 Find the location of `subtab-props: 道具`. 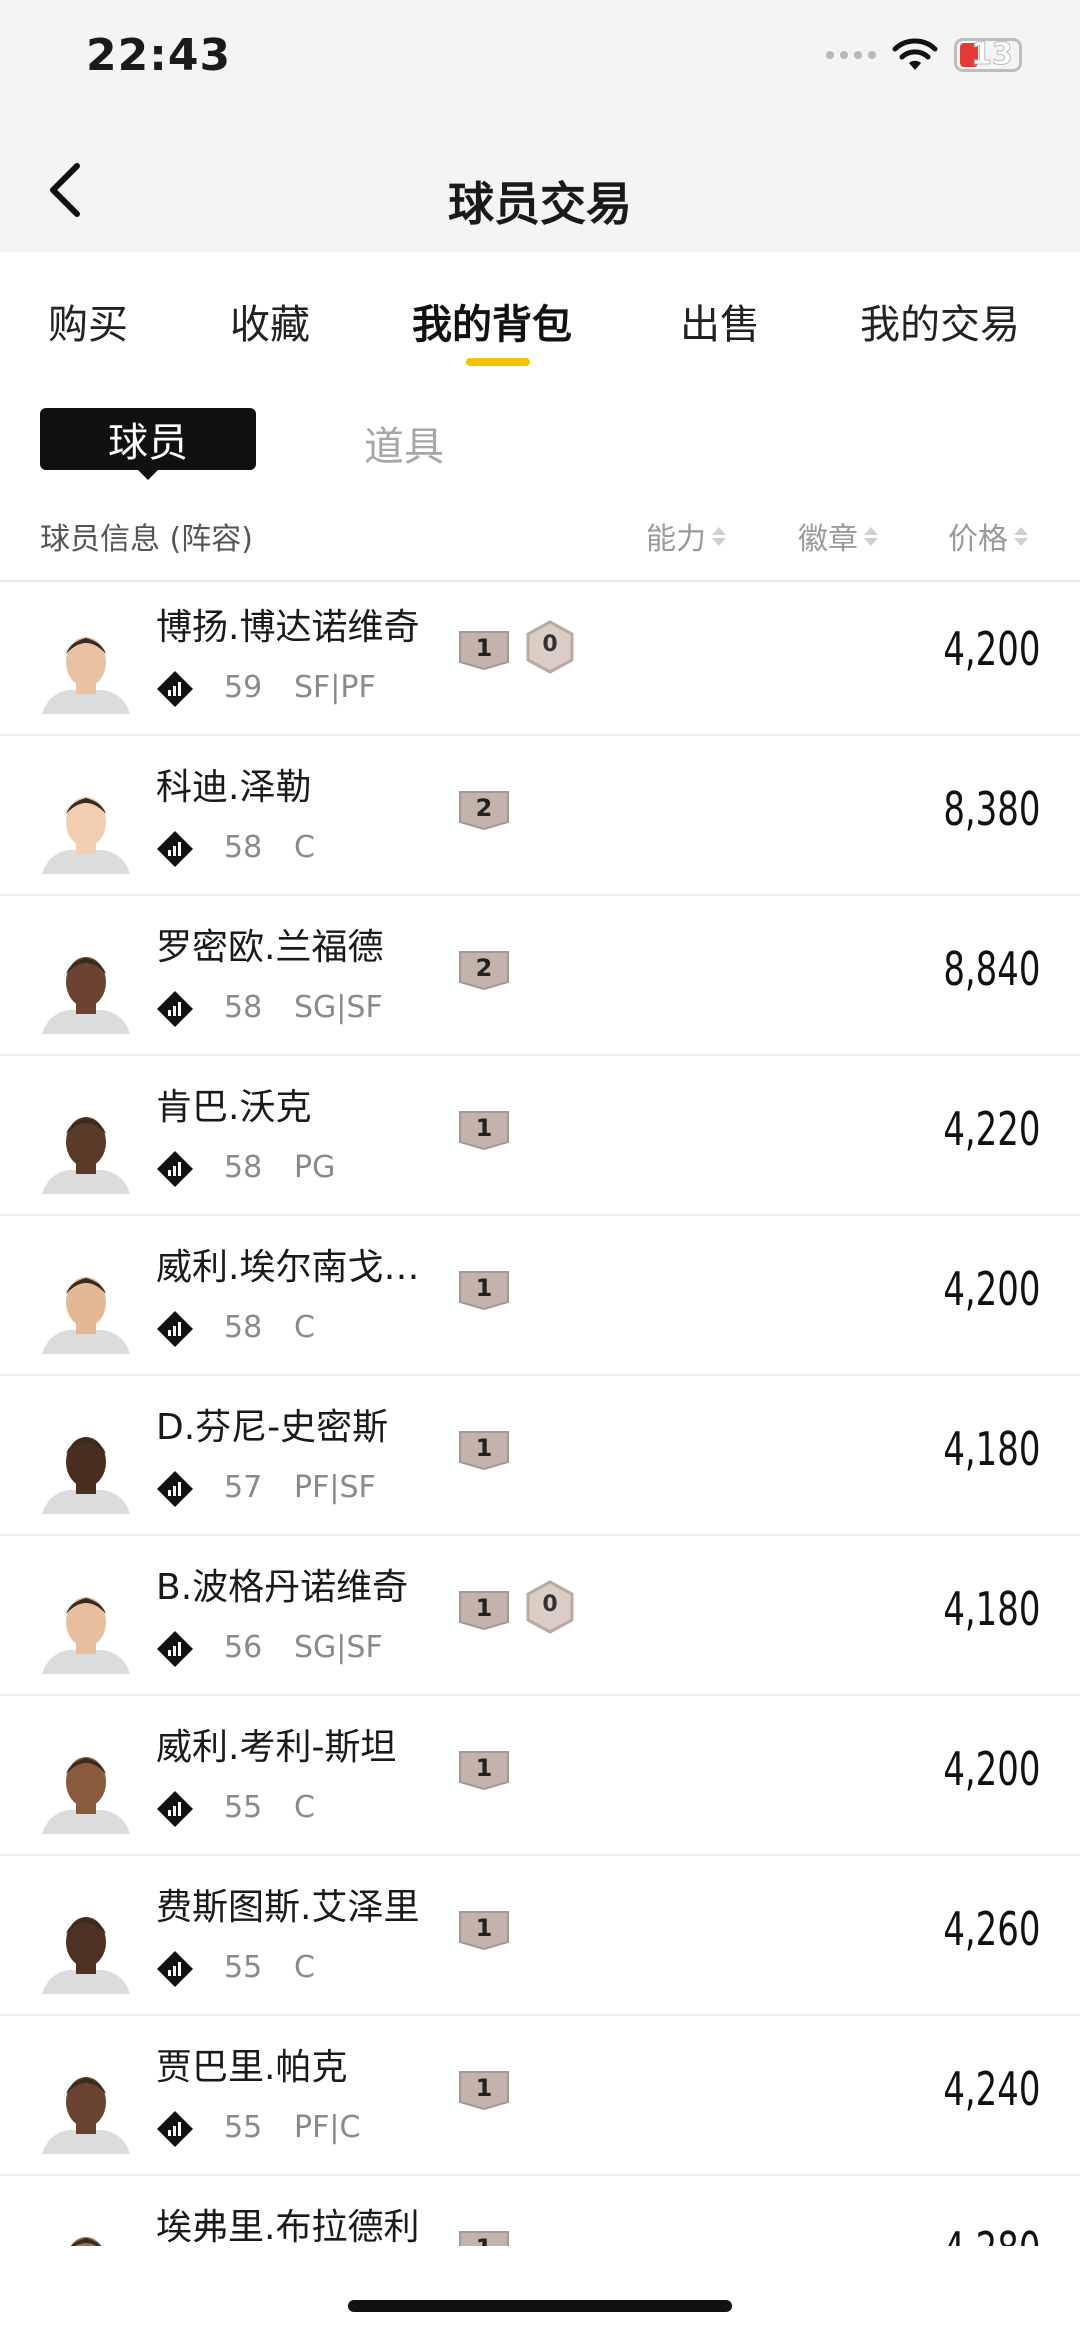

subtab-props: 道具 is located at coordinates (404, 443).